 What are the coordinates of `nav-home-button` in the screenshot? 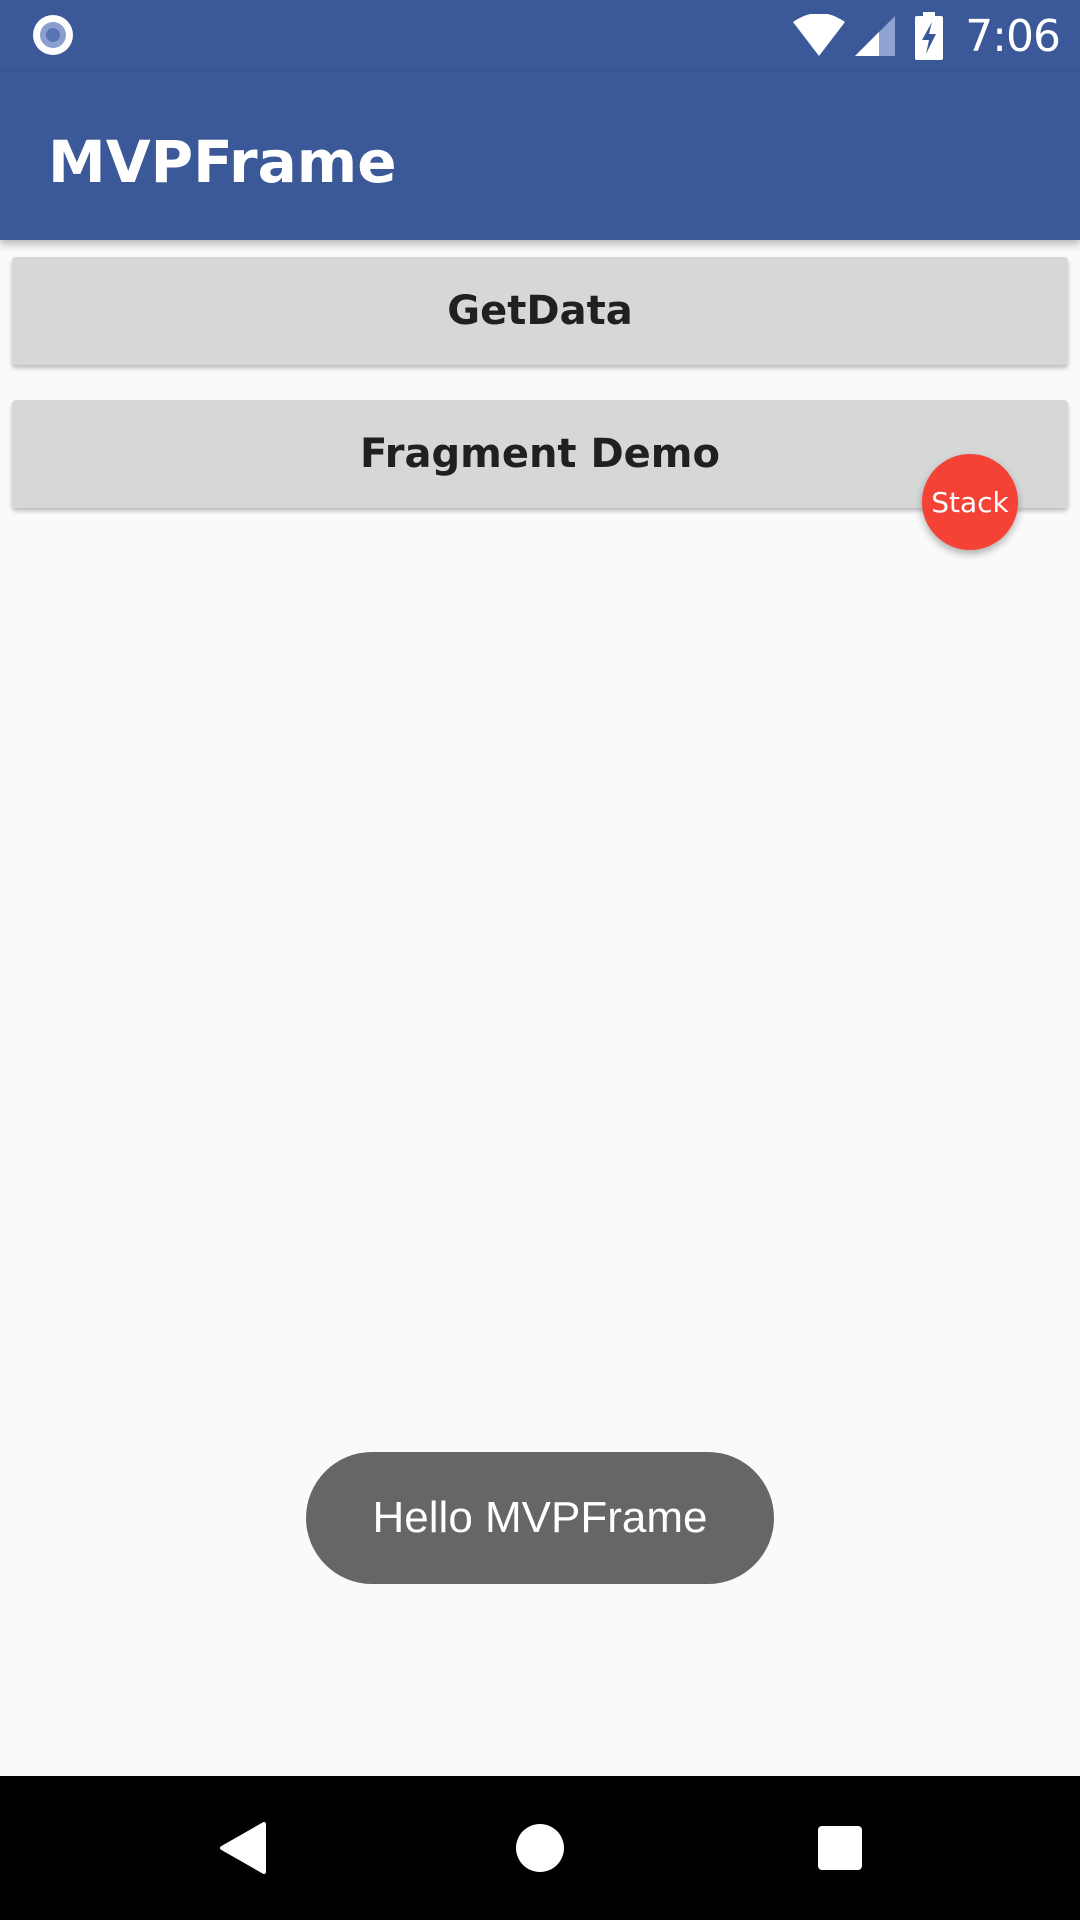 It's located at (540, 1848).